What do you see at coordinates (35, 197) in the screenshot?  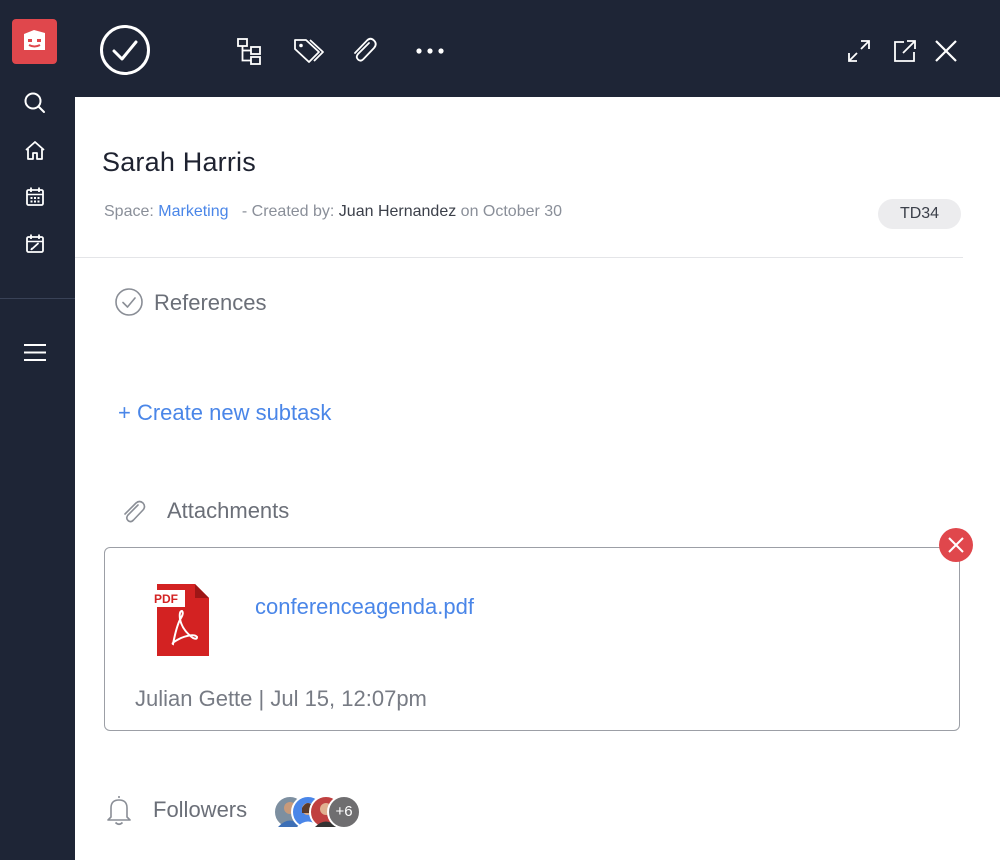 I see `calendar-icon` at bounding box center [35, 197].